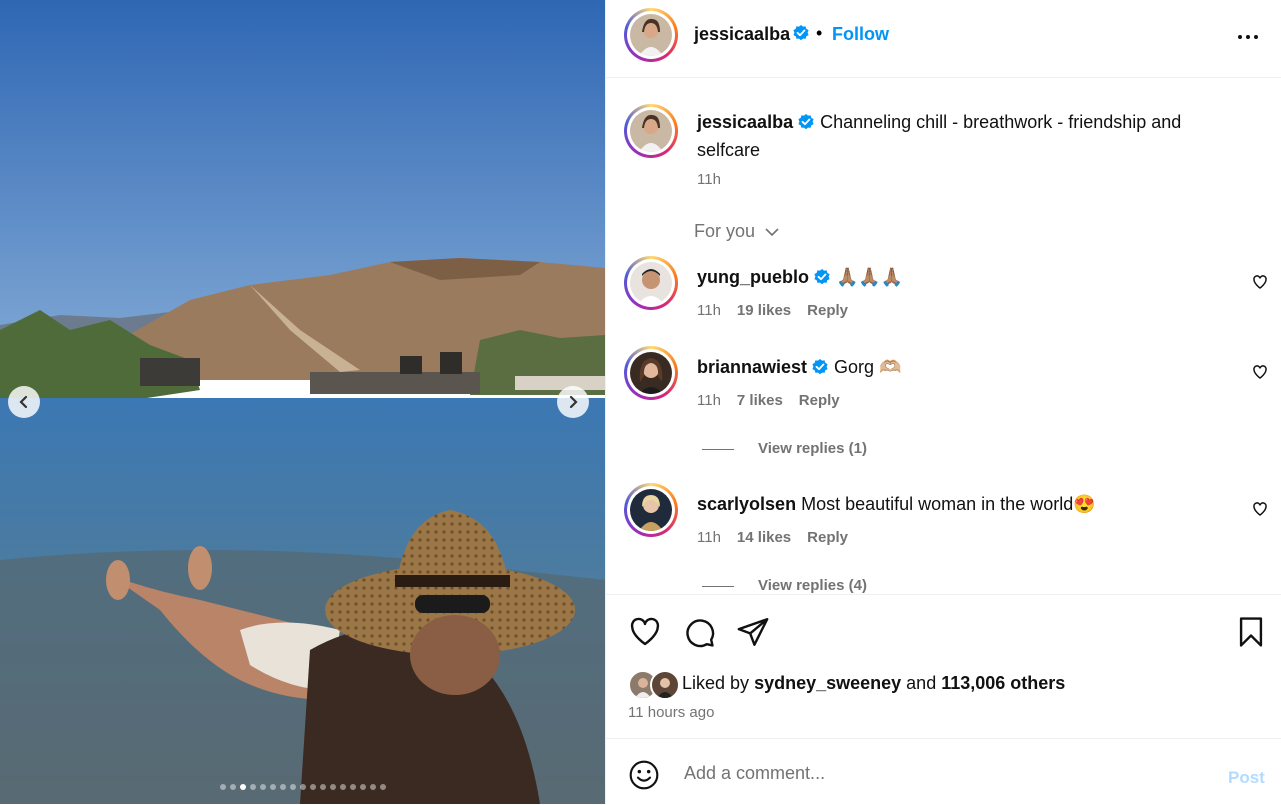 The height and width of the screenshot is (805, 1281). I want to click on liked-by-and: and, so click(921, 683).